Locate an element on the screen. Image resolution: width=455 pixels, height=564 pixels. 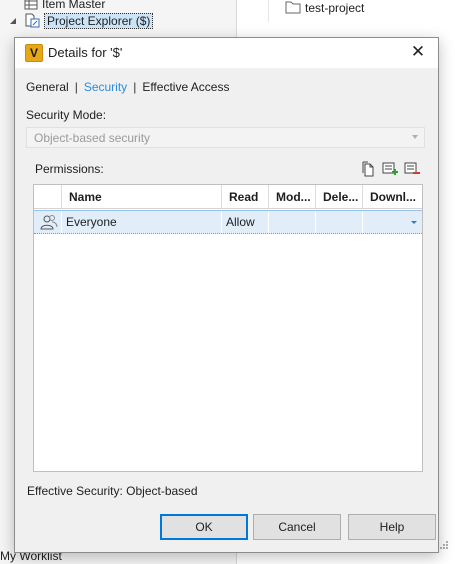
folder-item-label: test-project is located at coordinates (335, 8).